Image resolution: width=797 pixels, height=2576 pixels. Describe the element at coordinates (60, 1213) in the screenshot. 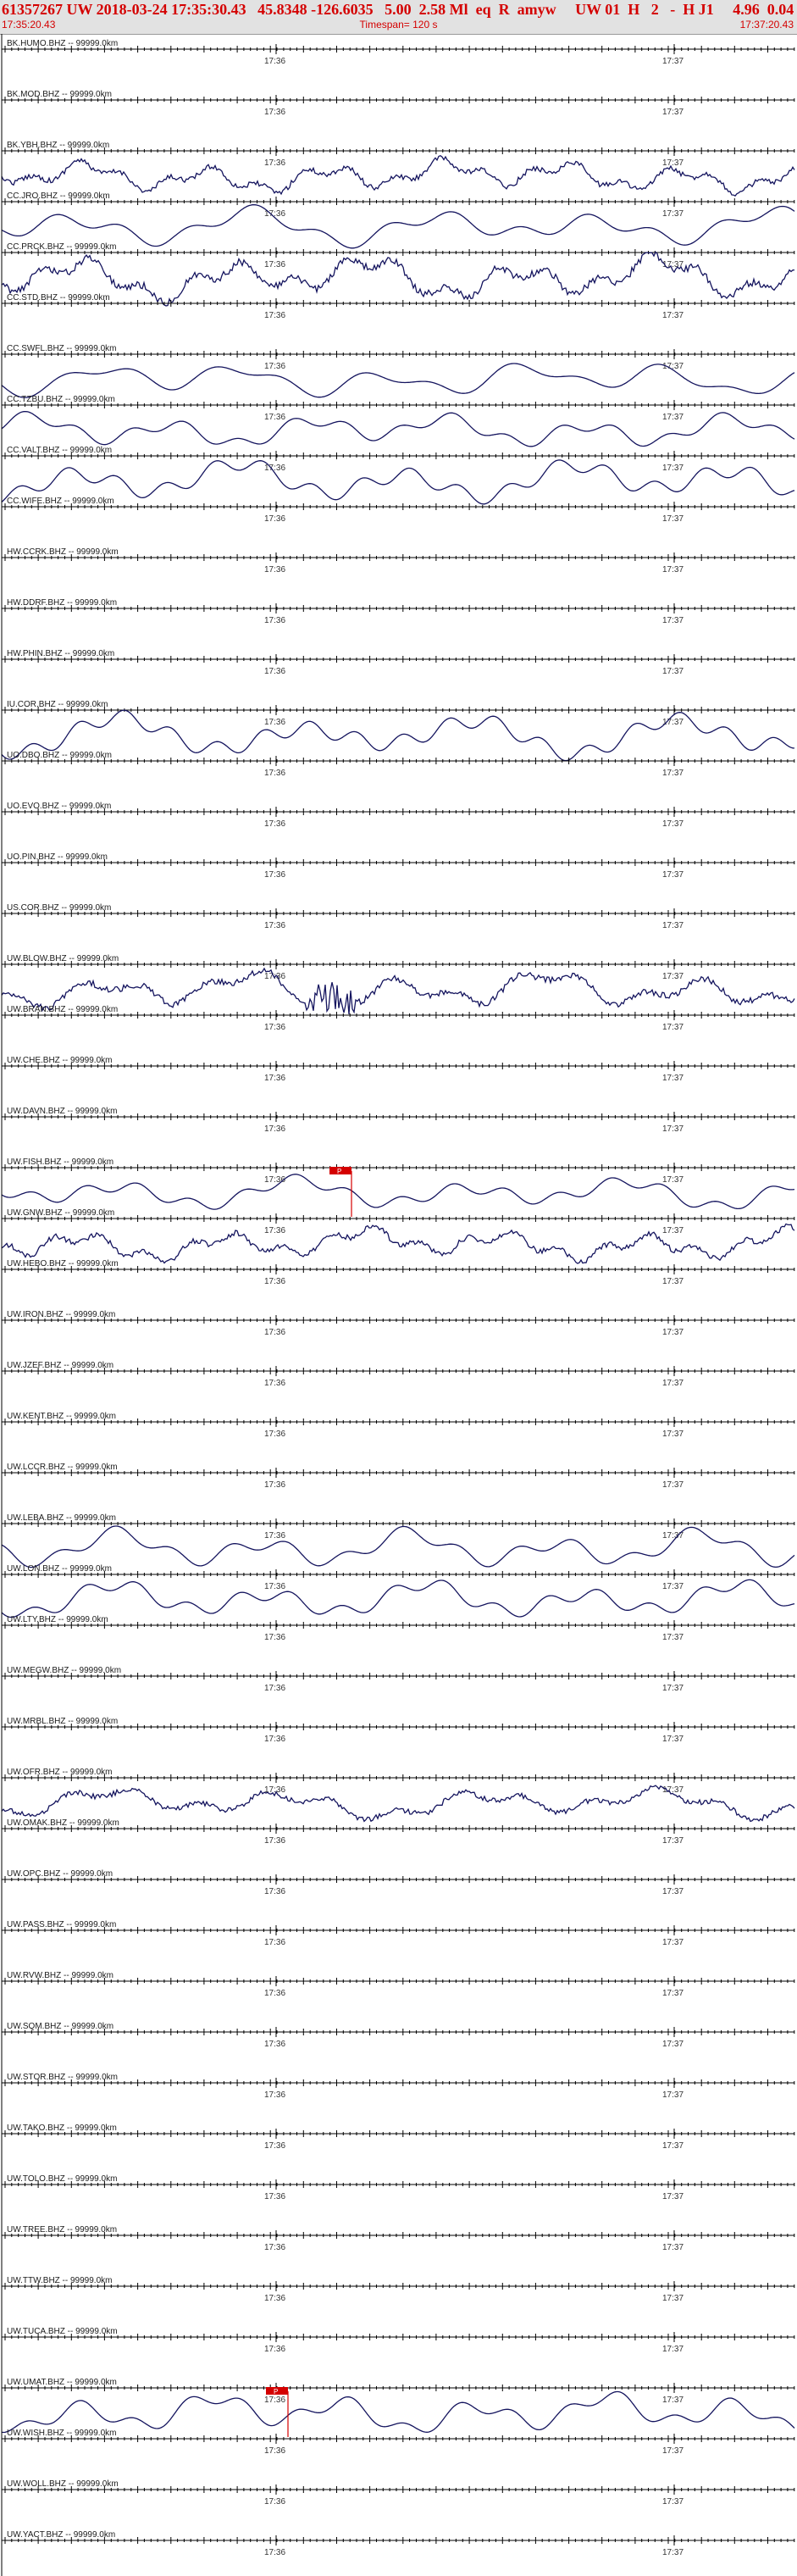

I see `channel-label: UW.GNW.BHZ -- 99999.0km` at that location.